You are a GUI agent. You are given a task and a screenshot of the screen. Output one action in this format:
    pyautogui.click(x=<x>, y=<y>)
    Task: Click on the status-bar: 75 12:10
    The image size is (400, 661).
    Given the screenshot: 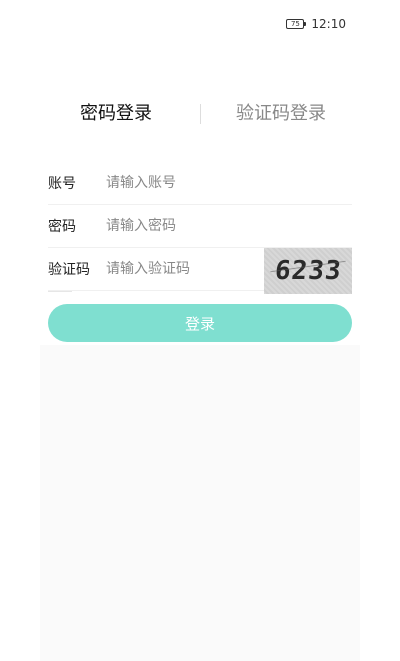 What is the action you would take?
    pyautogui.click(x=316, y=24)
    